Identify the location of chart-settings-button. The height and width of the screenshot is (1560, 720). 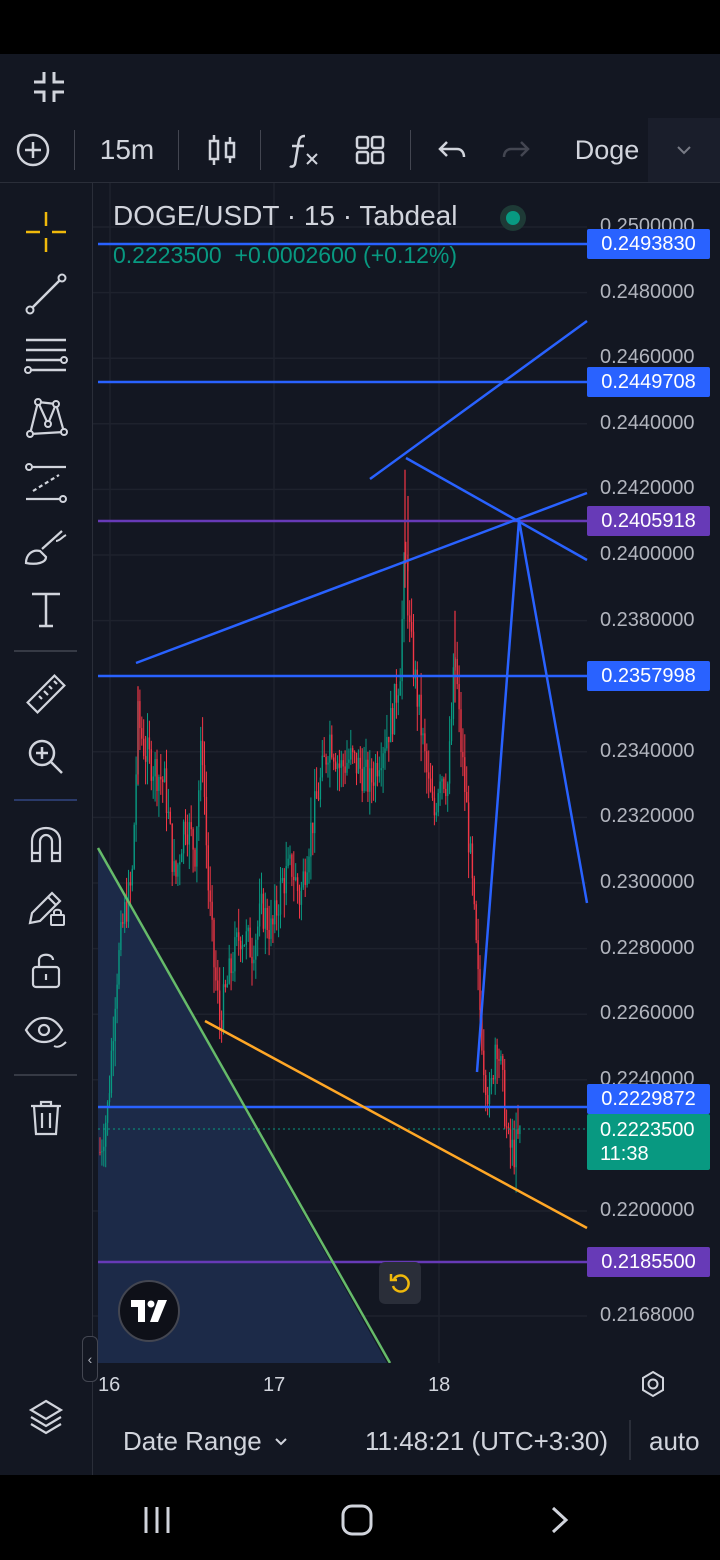
(653, 1384).